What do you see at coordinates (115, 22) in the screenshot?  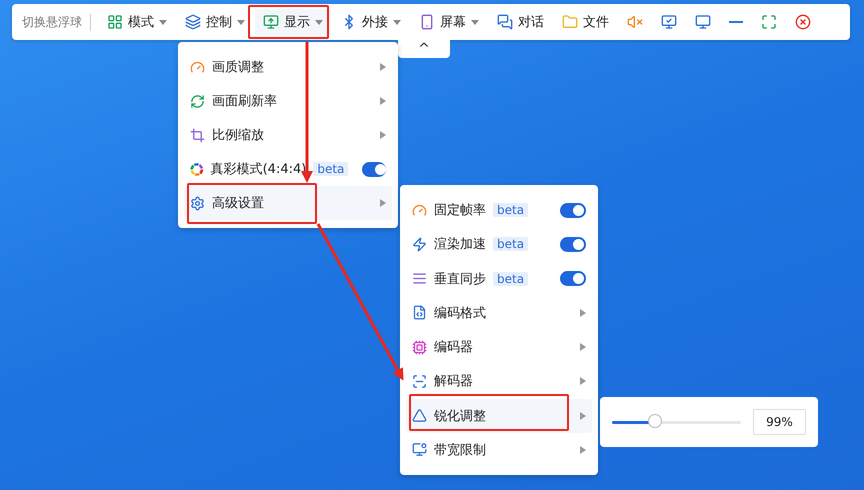 I see `grid-icon` at bounding box center [115, 22].